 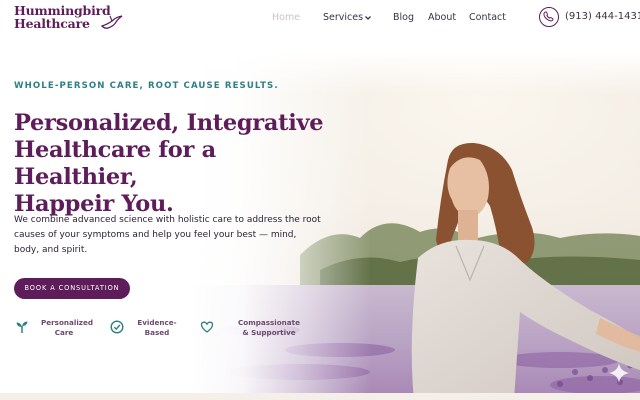 I want to click on nav-services: Services, so click(x=347, y=17).